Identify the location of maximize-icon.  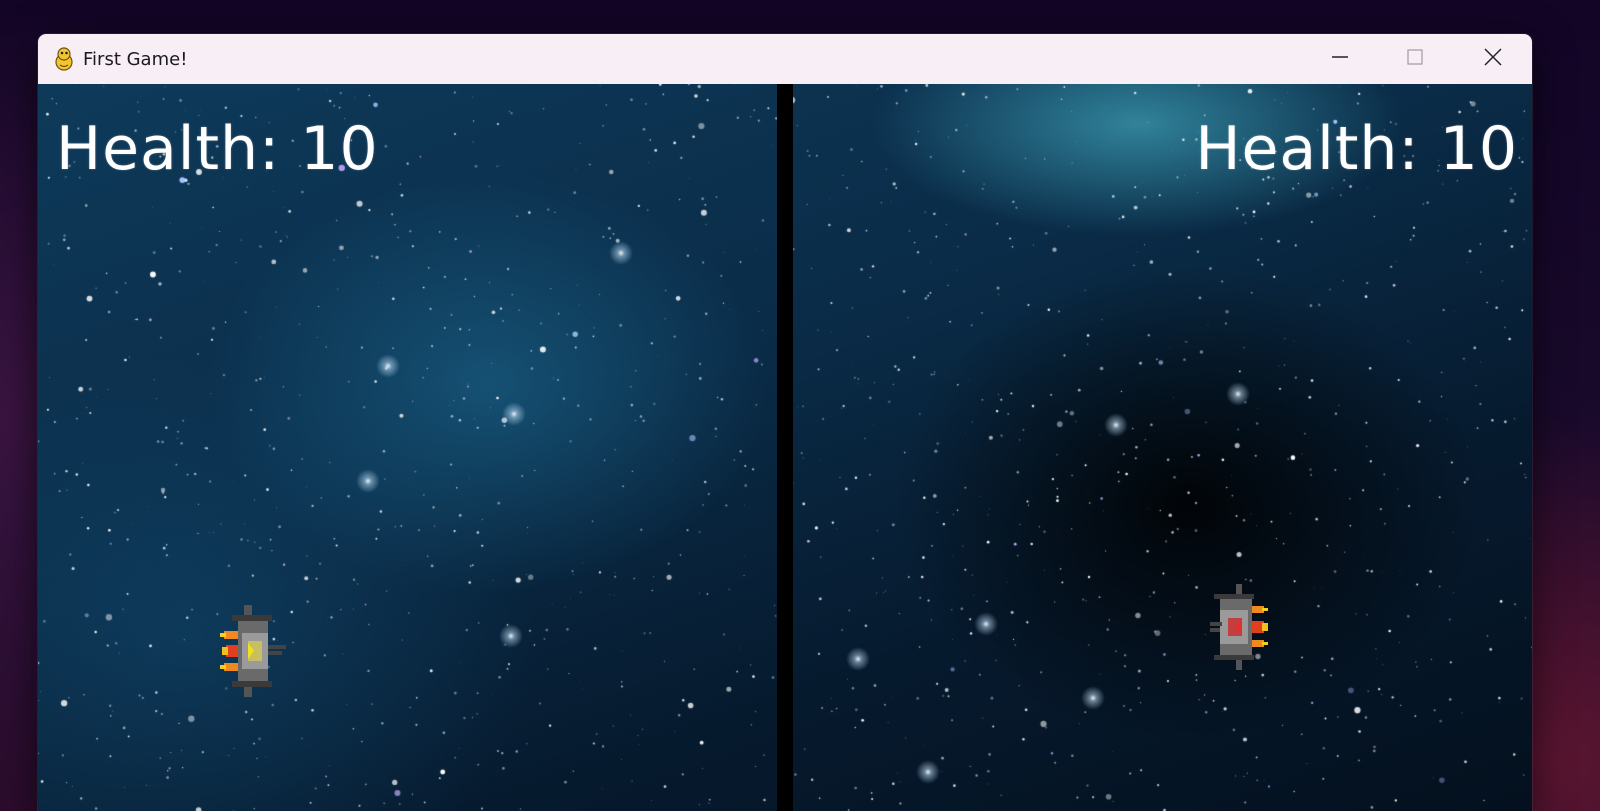
(1415, 57).